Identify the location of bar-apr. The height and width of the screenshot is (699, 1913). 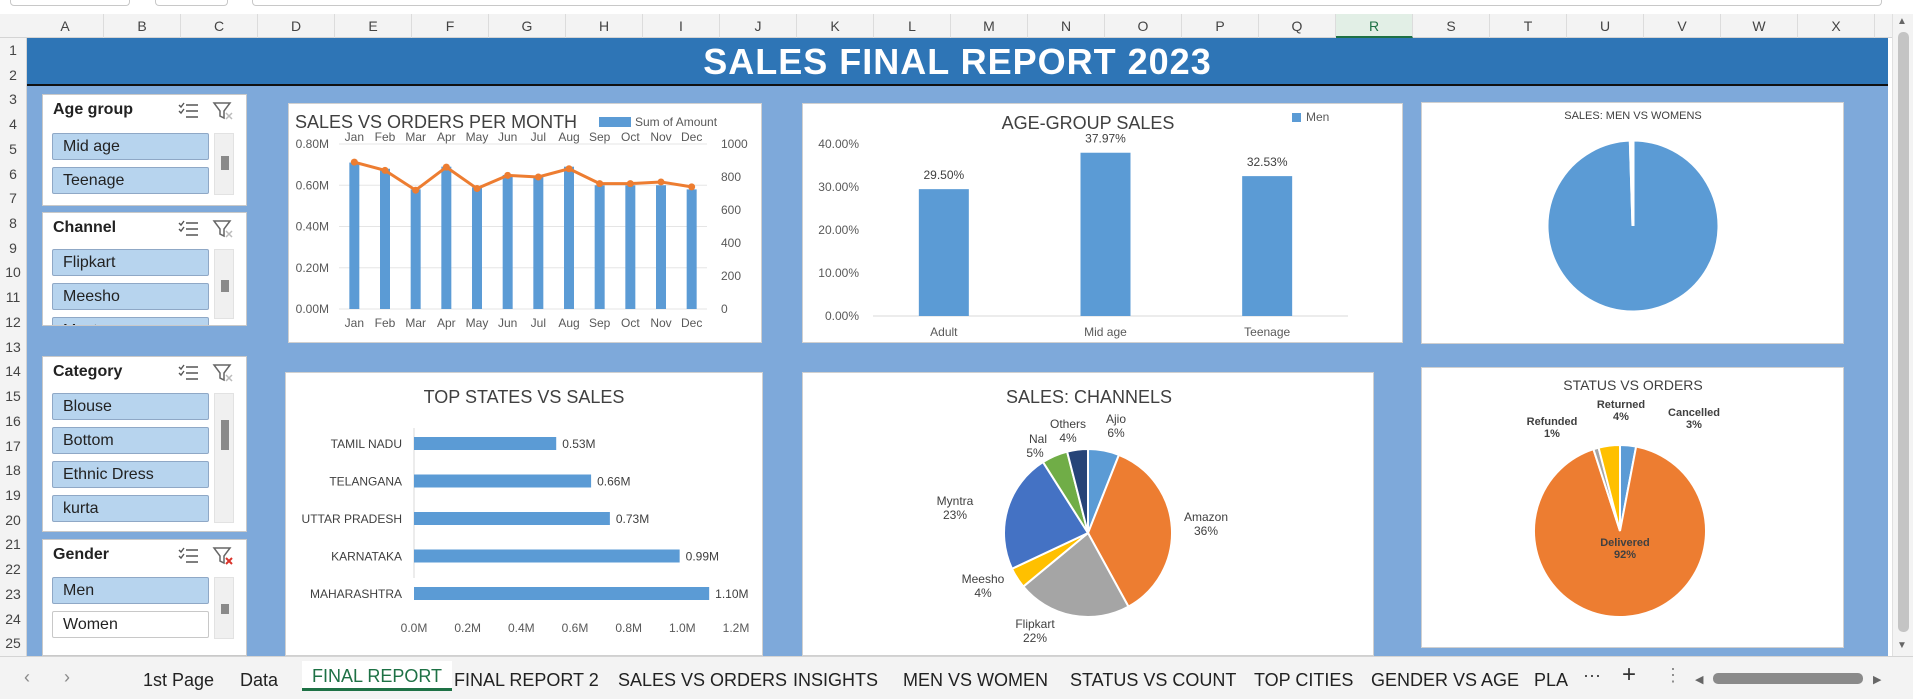
(446, 237).